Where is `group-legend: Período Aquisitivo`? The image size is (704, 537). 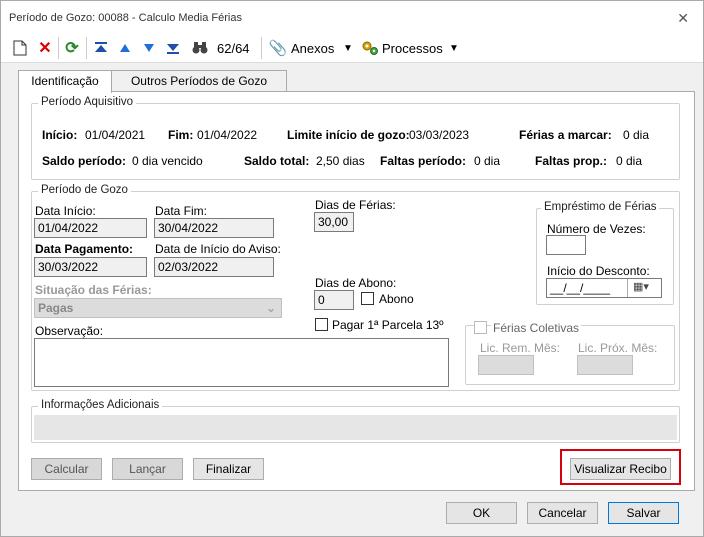 group-legend: Período Aquisitivo is located at coordinates (87, 102).